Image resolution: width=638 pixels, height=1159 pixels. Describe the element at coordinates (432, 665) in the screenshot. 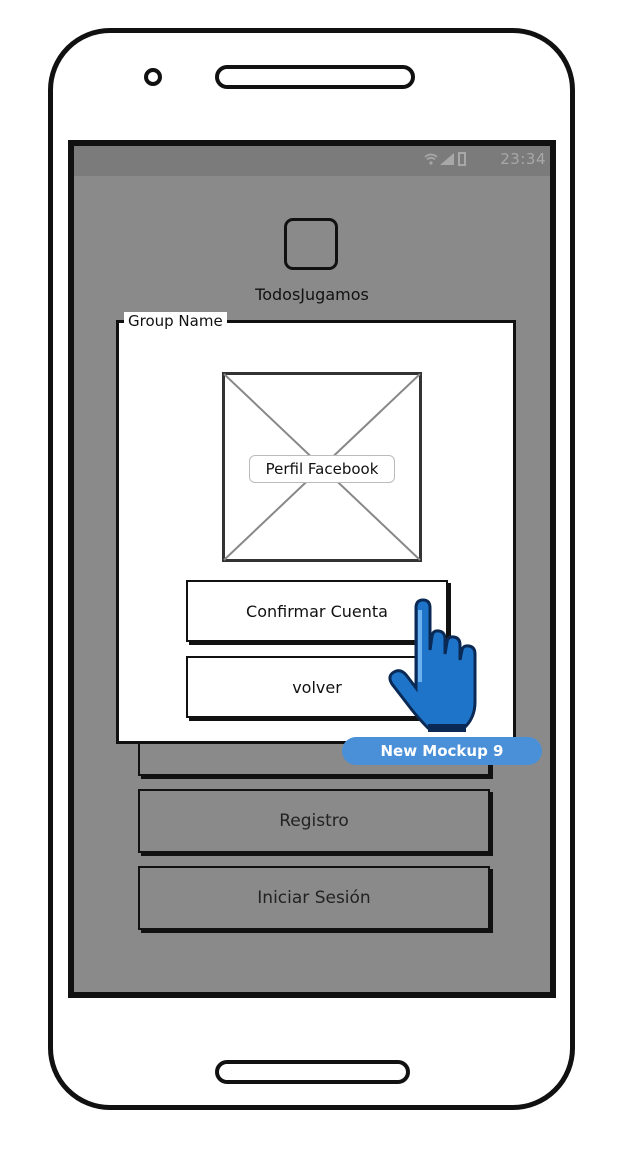

I see `hand-pointer-icon` at that location.